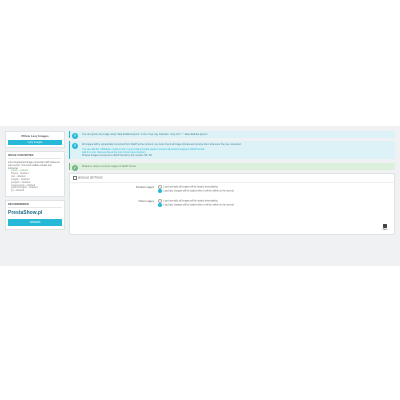  I want to click on list-item: gd - disabled, so click(18, 191).